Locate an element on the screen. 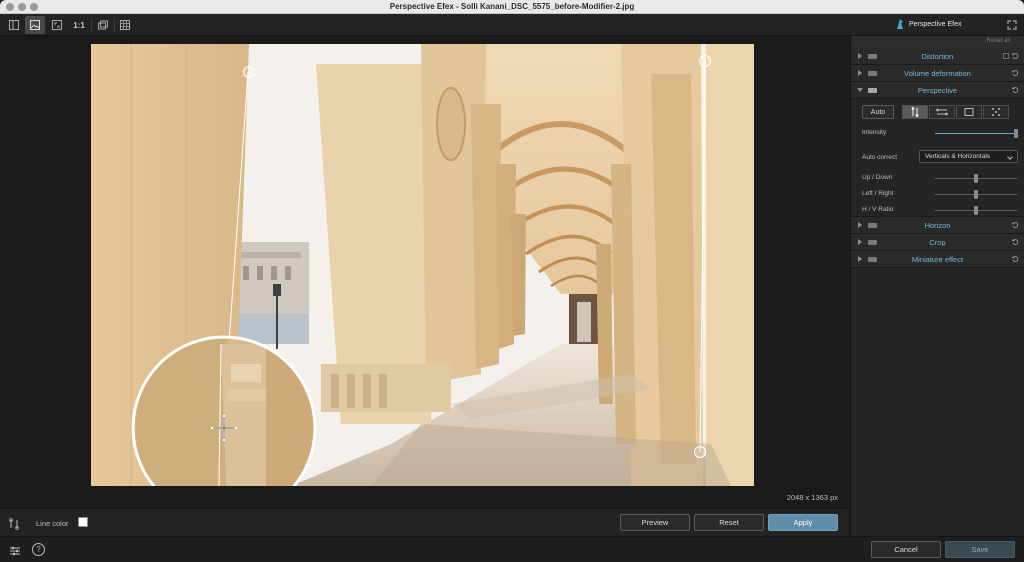  horizontal-lines-icon is located at coordinates (942, 112).